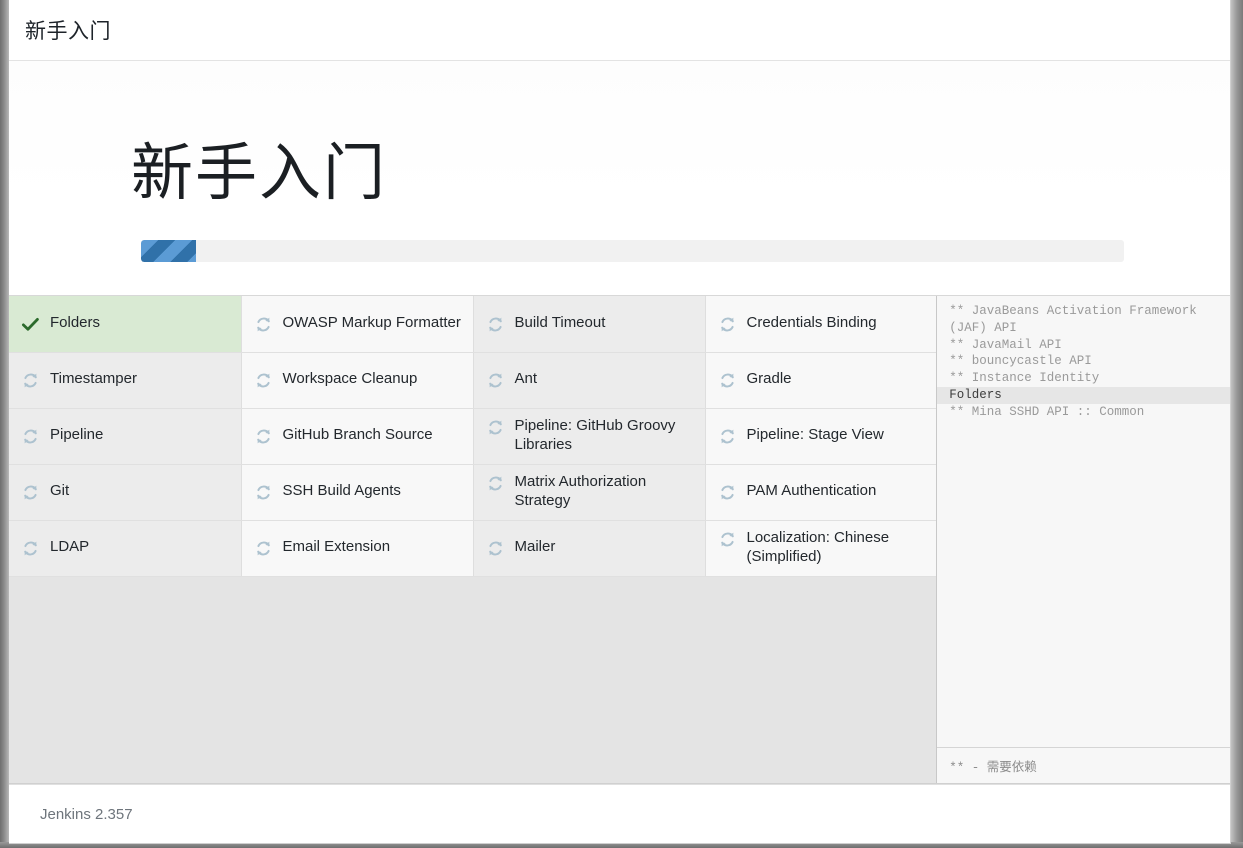 The width and height of the screenshot is (1243, 848). What do you see at coordinates (60, 490) in the screenshot?
I see `plugin-name-label: Git` at bounding box center [60, 490].